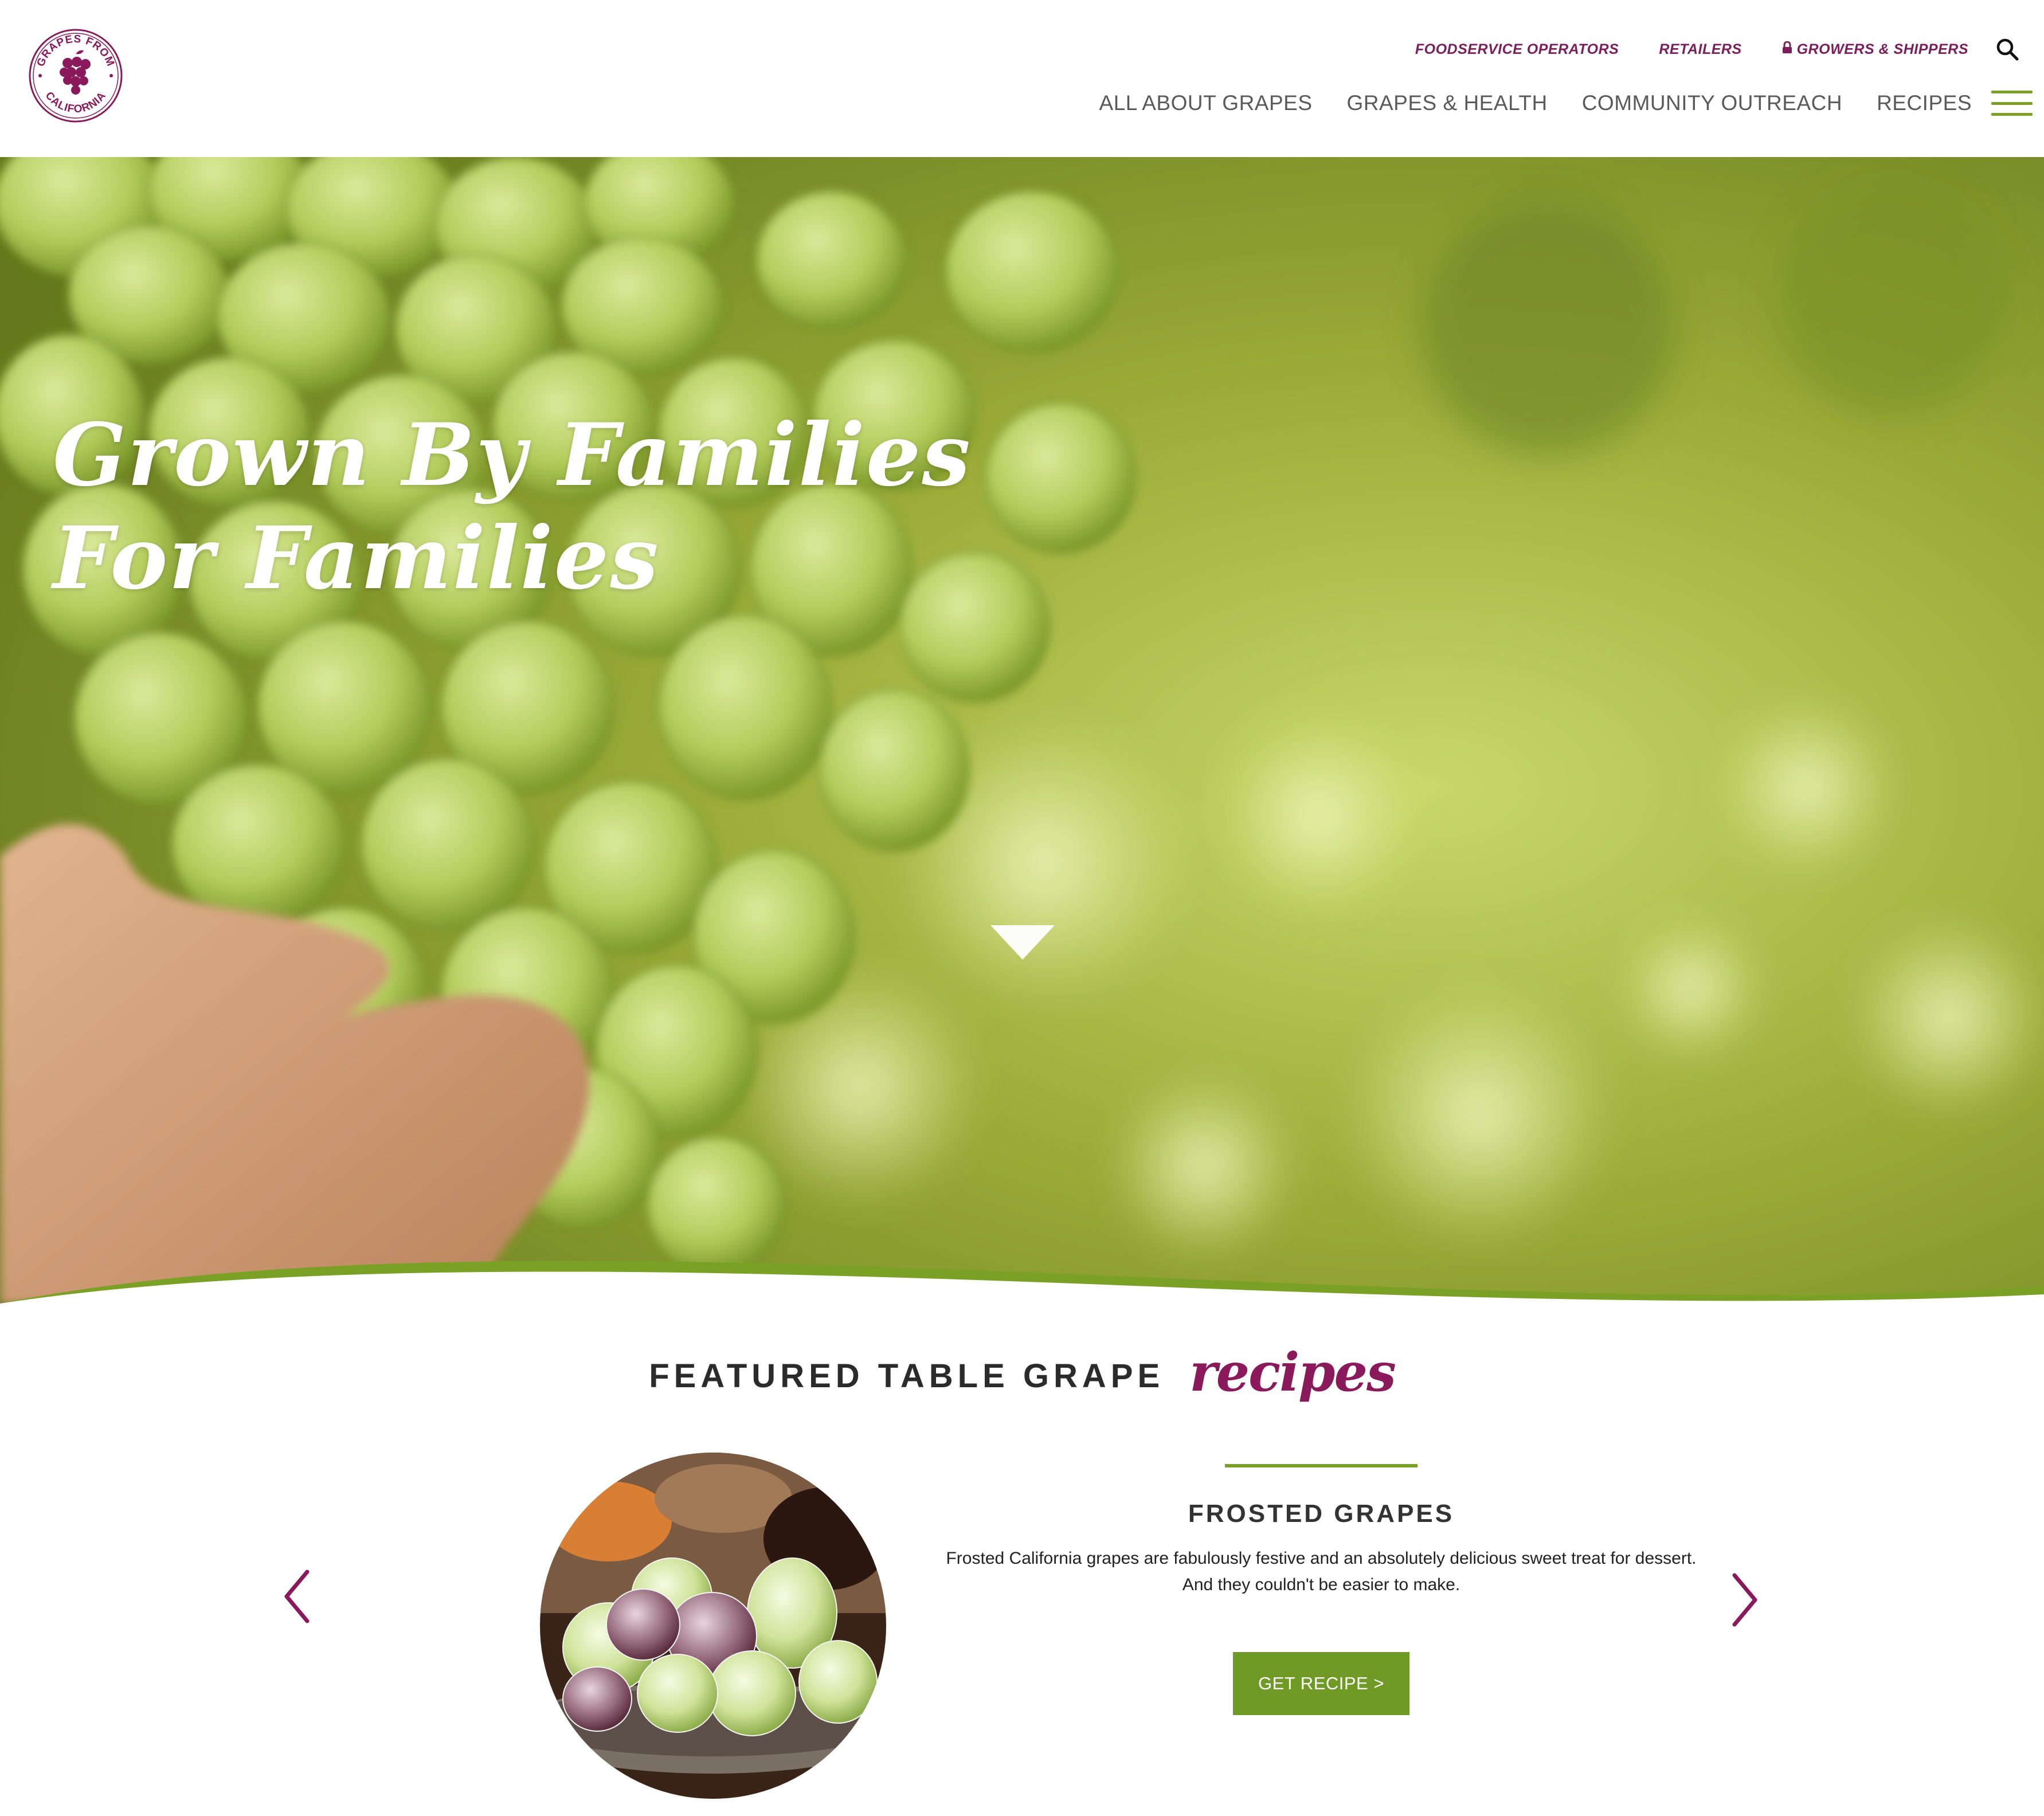 This screenshot has height=1816, width=2044. Describe the element at coordinates (1321, 1584) in the screenshot. I see `recipe-description-line-2: And they couldn't be easier to make.` at that location.